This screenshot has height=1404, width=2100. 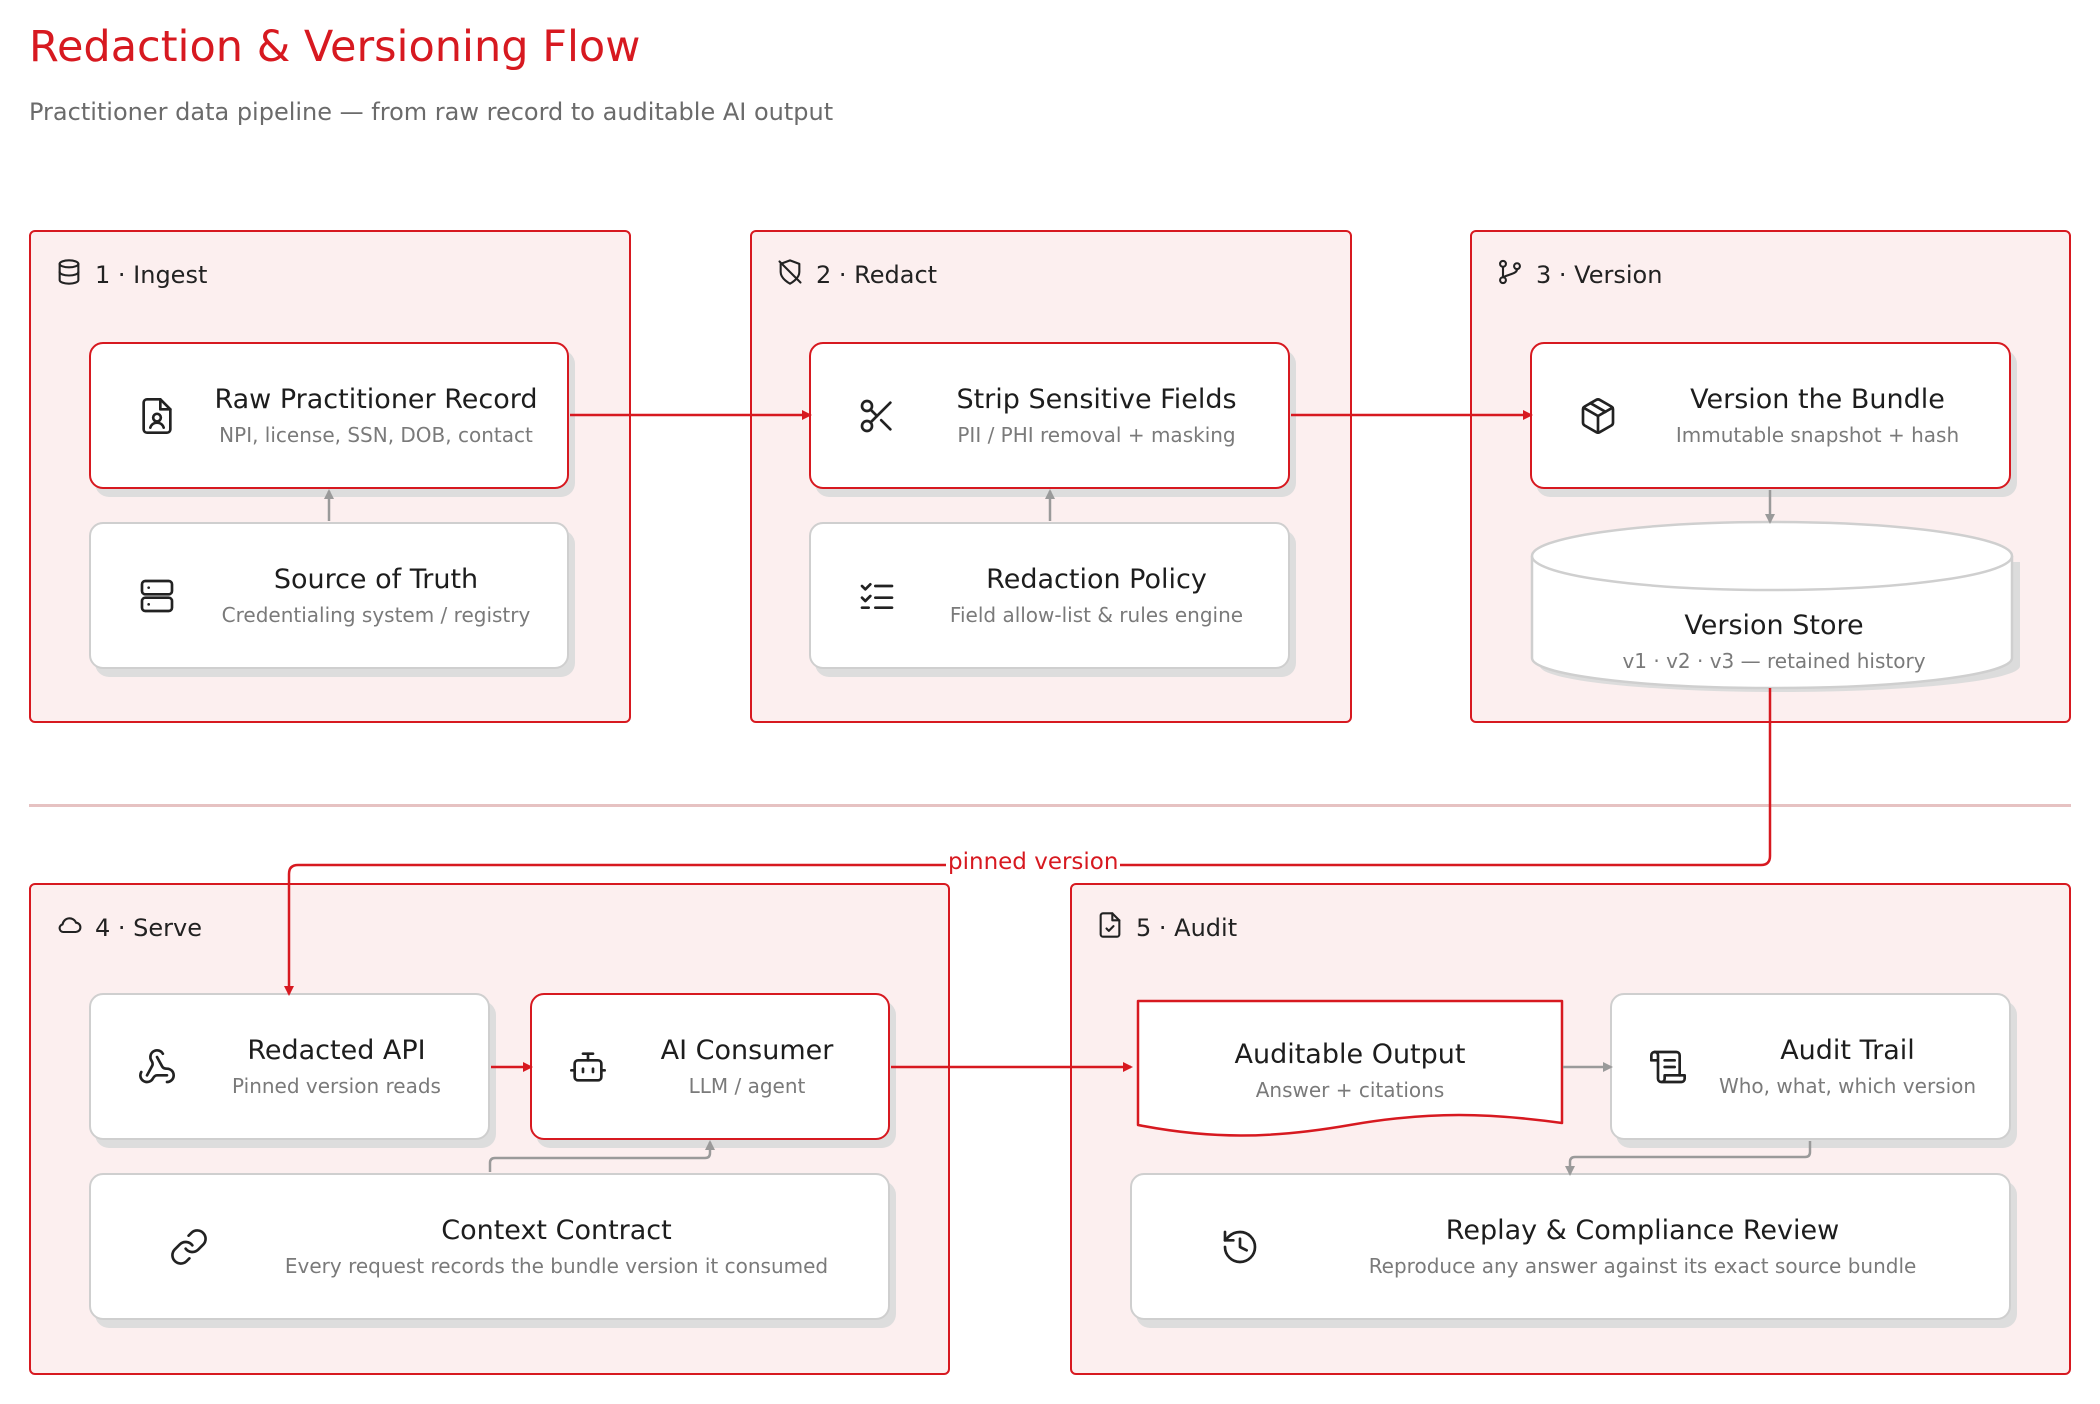 I want to click on group-redact-label: 2 · Redact, so click(x=877, y=275).